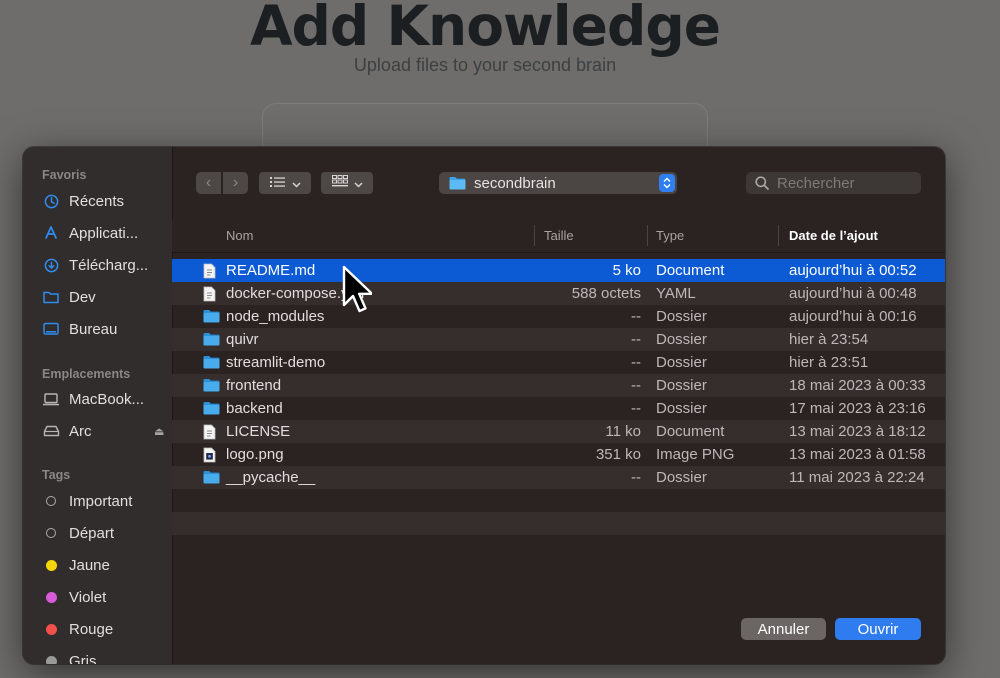 The image size is (1000, 678). What do you see at coordinates (626, 270) in the screenshot?
I see `file-size: 5 ko` at bounding box center [626, 270].